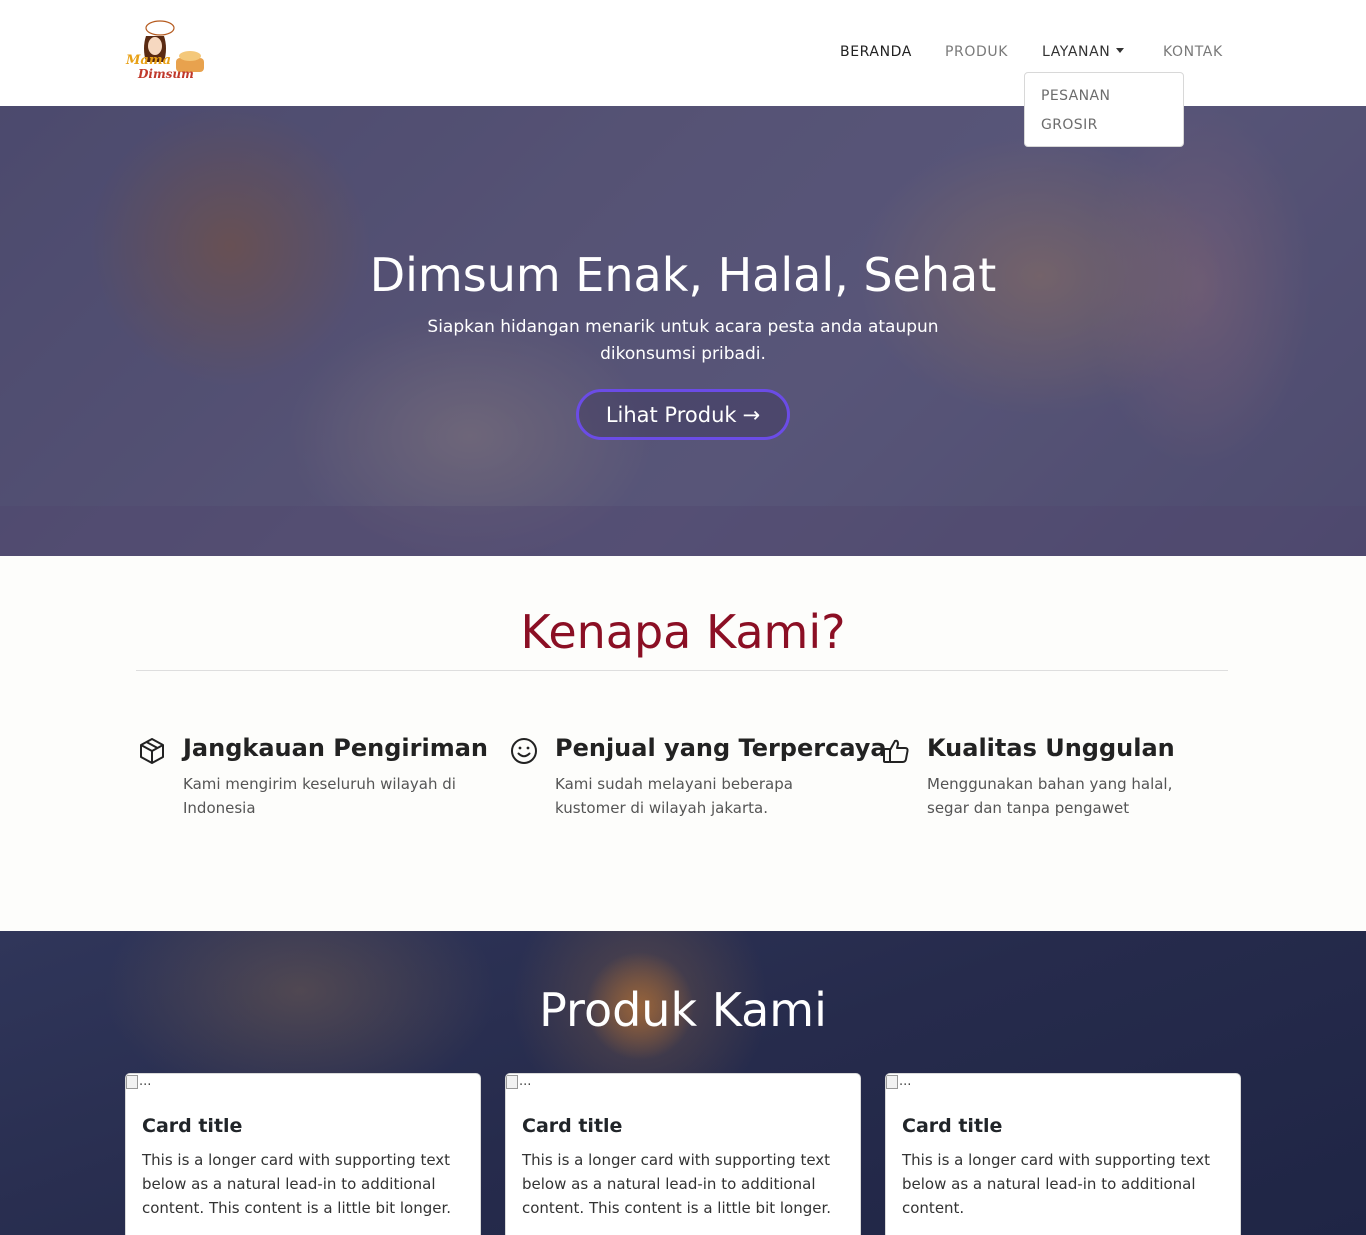 Image resolution: width=1366 pixels, height=1235 pixels. I want to click on nav-produk: PRODUK, so click(976, 52).